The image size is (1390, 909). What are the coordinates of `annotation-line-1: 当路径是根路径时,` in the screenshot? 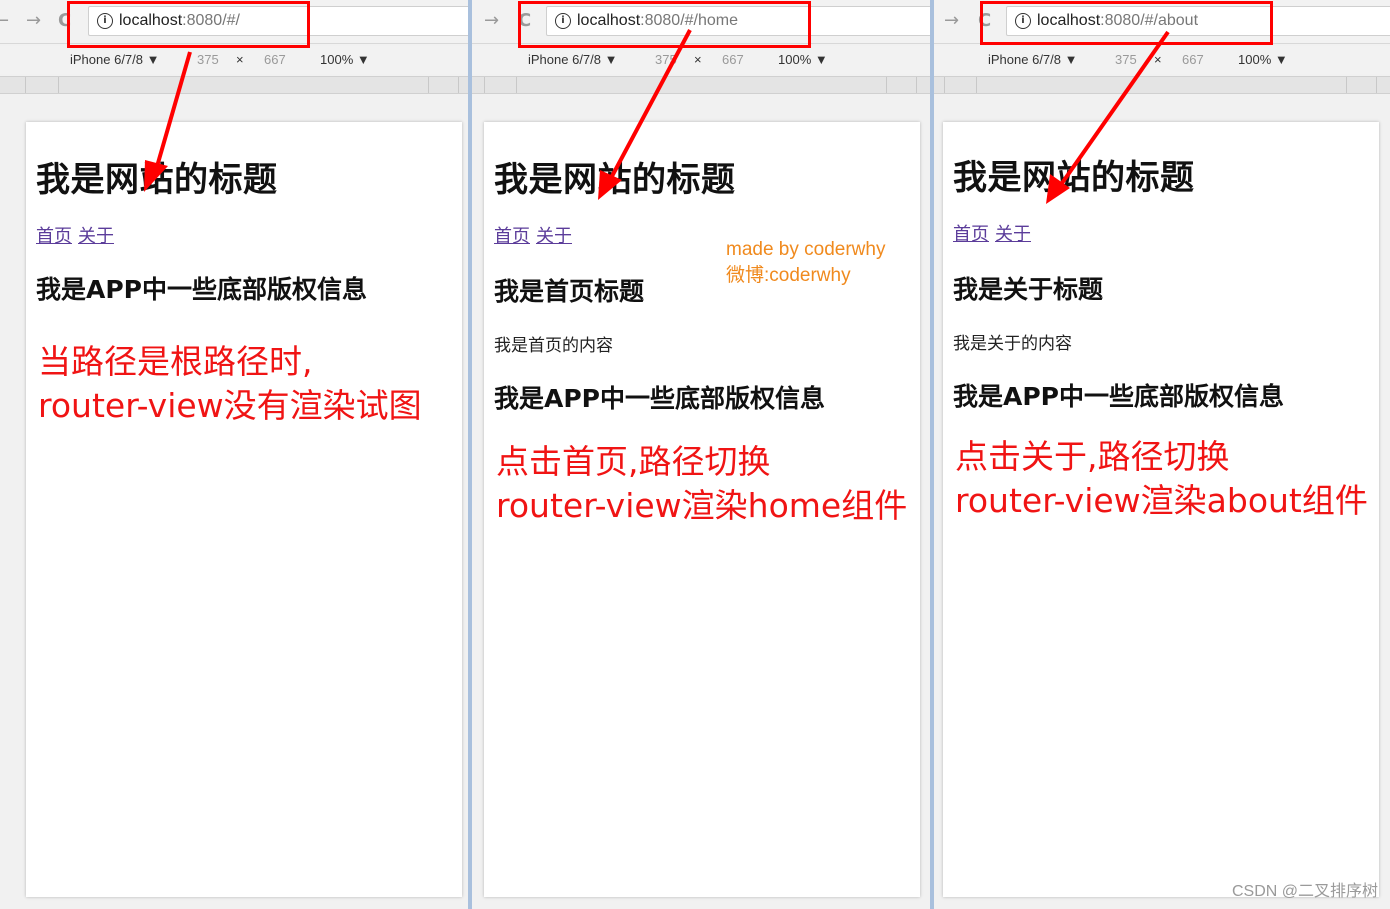 It's located at (175, 361).